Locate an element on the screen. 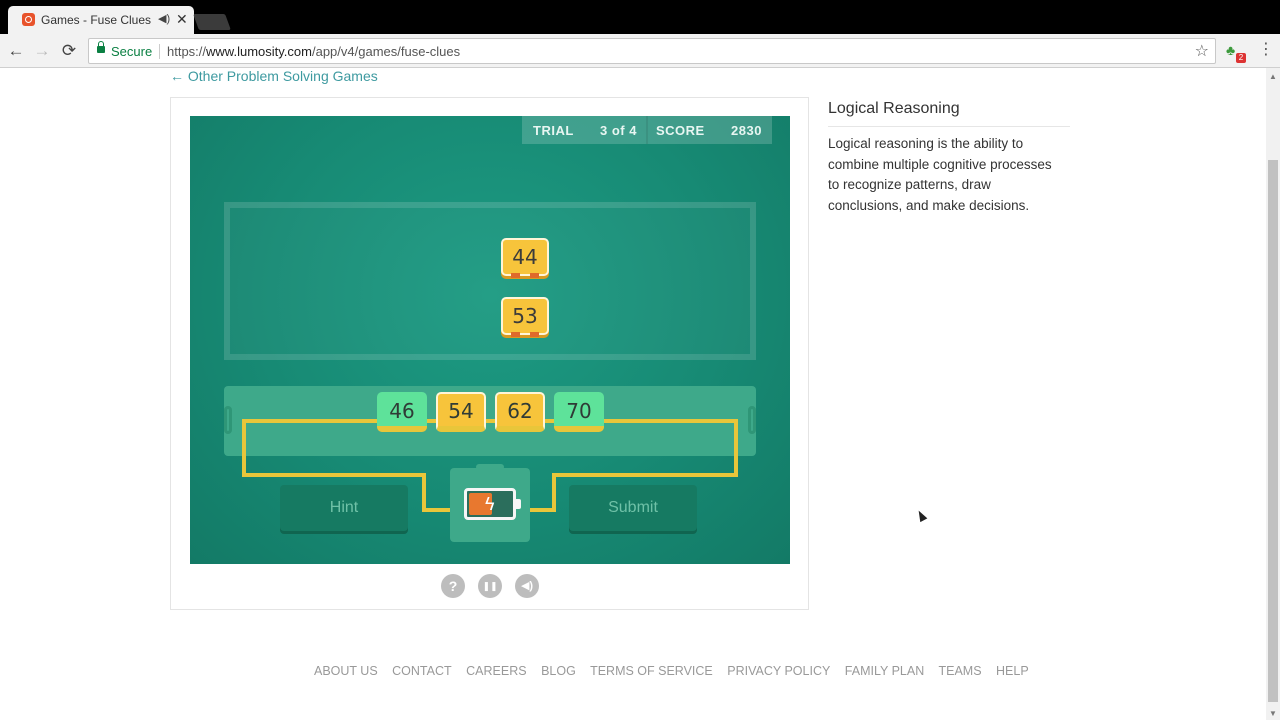 The width and height of the screenshot is (1280, 720). mouse-cursor-icon is located at coordinates (921, 515).